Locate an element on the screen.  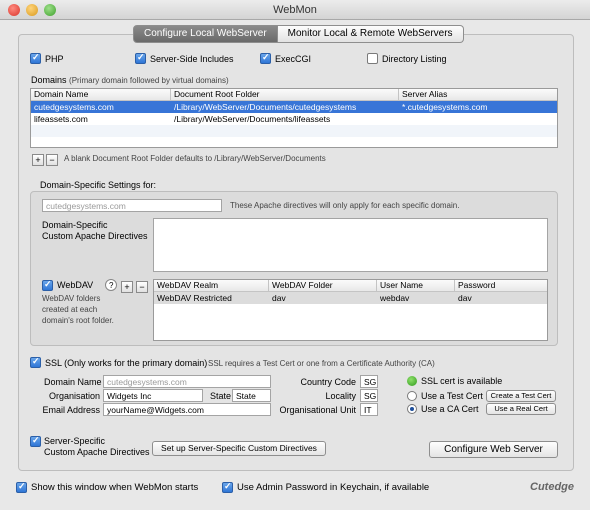
zoom-icon is located at coordinates (50, 10).